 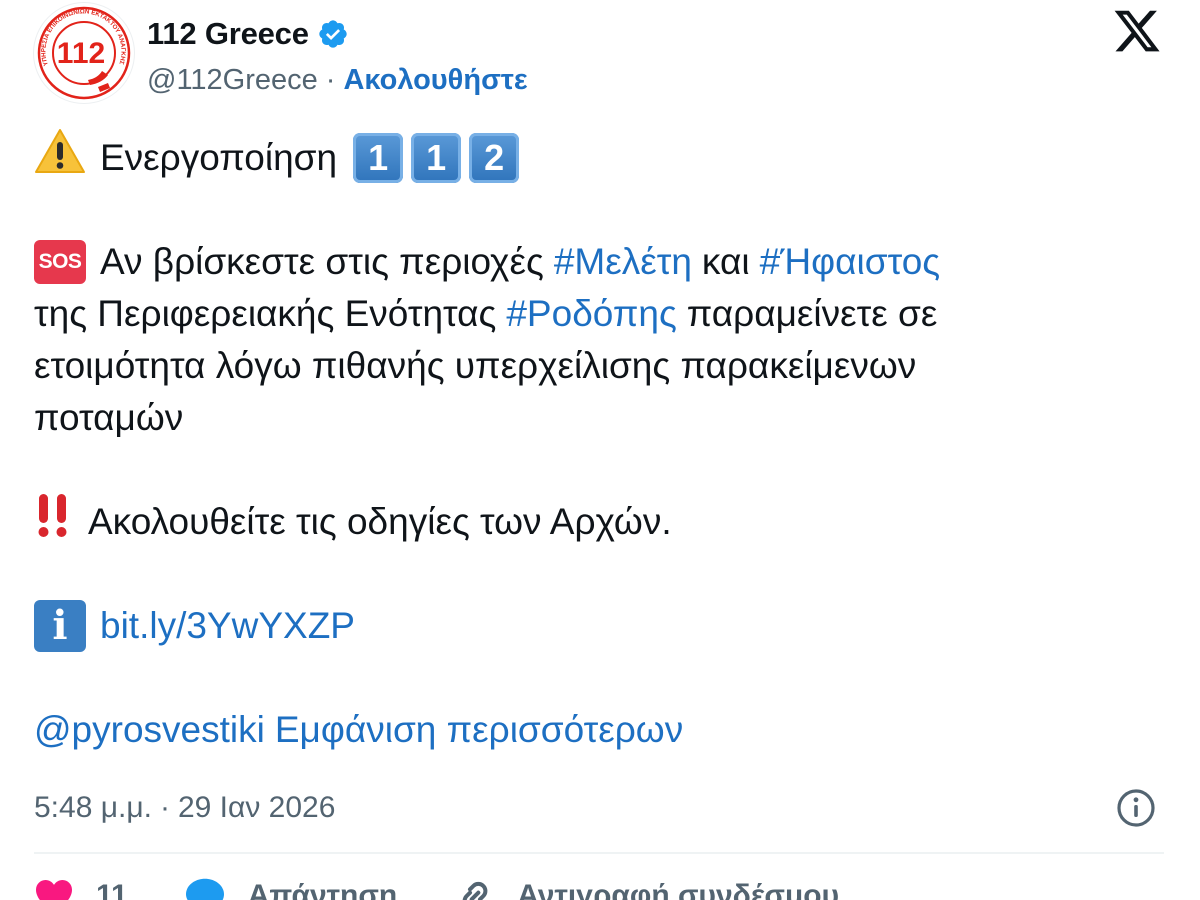 What do you see at coordinates (380, 521) in the screenshot?
I see `tweet-text-segment: Ακολουθείτε τις οδηγίες των Αρχών.` at bounding box center [380, 521].